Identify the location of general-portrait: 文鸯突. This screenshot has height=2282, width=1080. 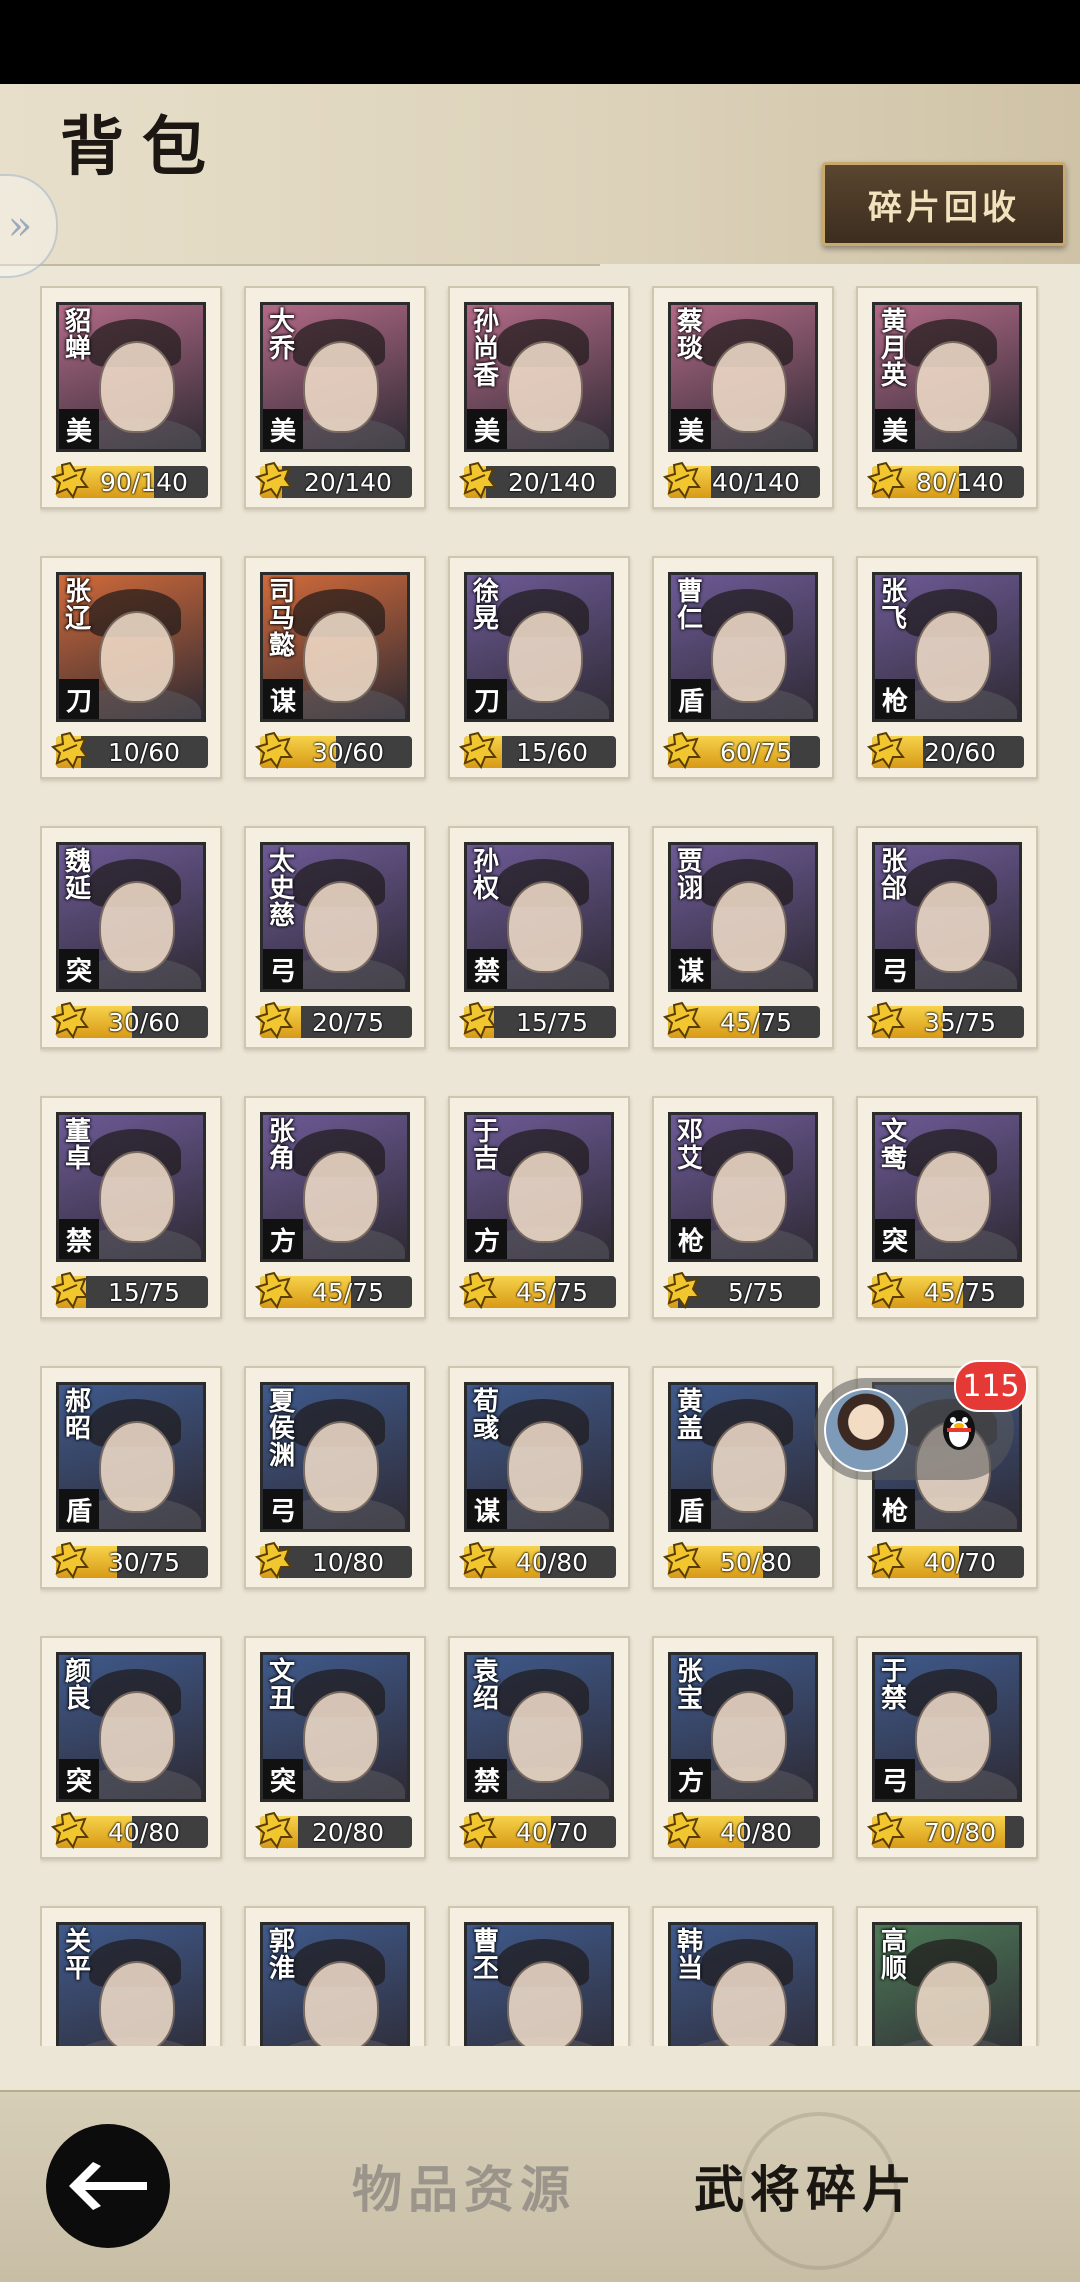
(947, 1187).